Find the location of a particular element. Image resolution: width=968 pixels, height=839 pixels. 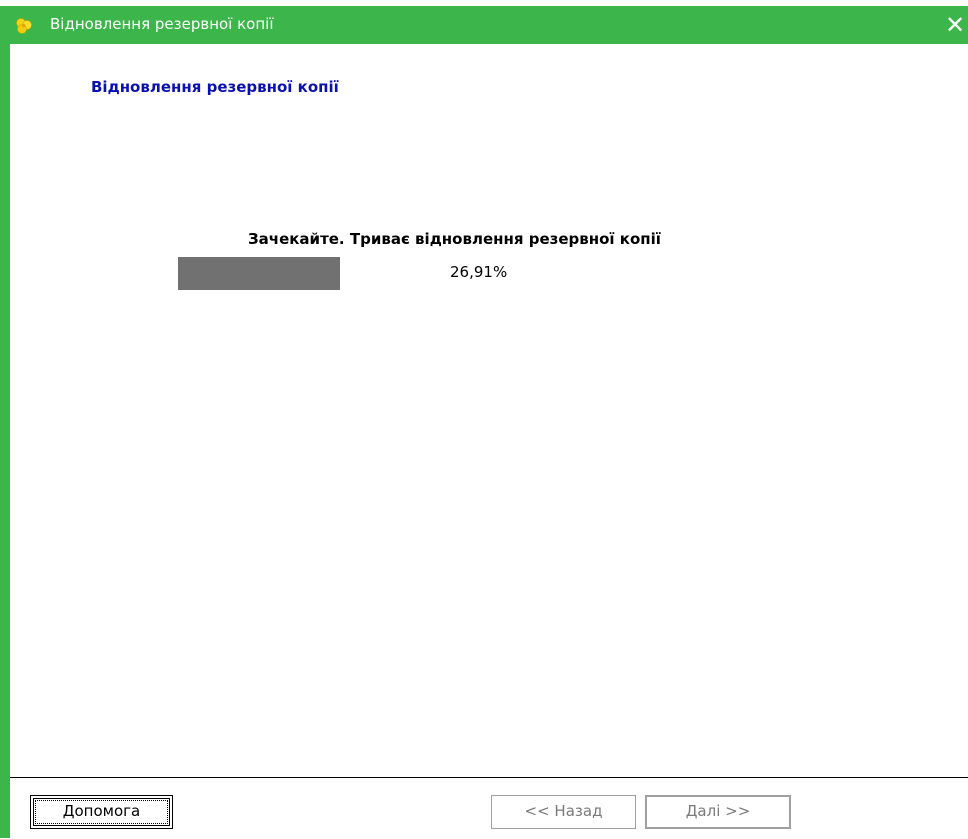

title-bar: Відновлення резервної копії ✕ is located at coordinates (484, 25).